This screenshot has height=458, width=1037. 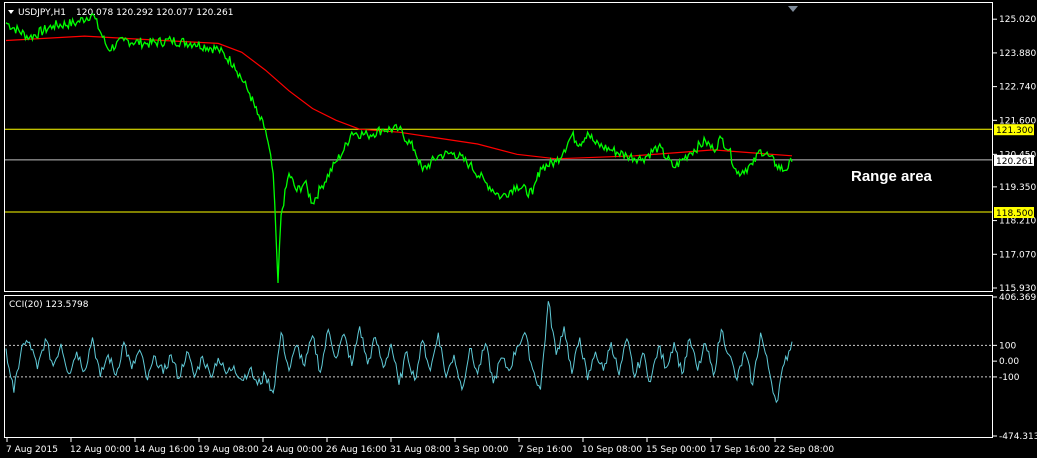 I want to click on ohlc-label: 120.078 120.292 120.077 120.261, so click(x=154, y=13).